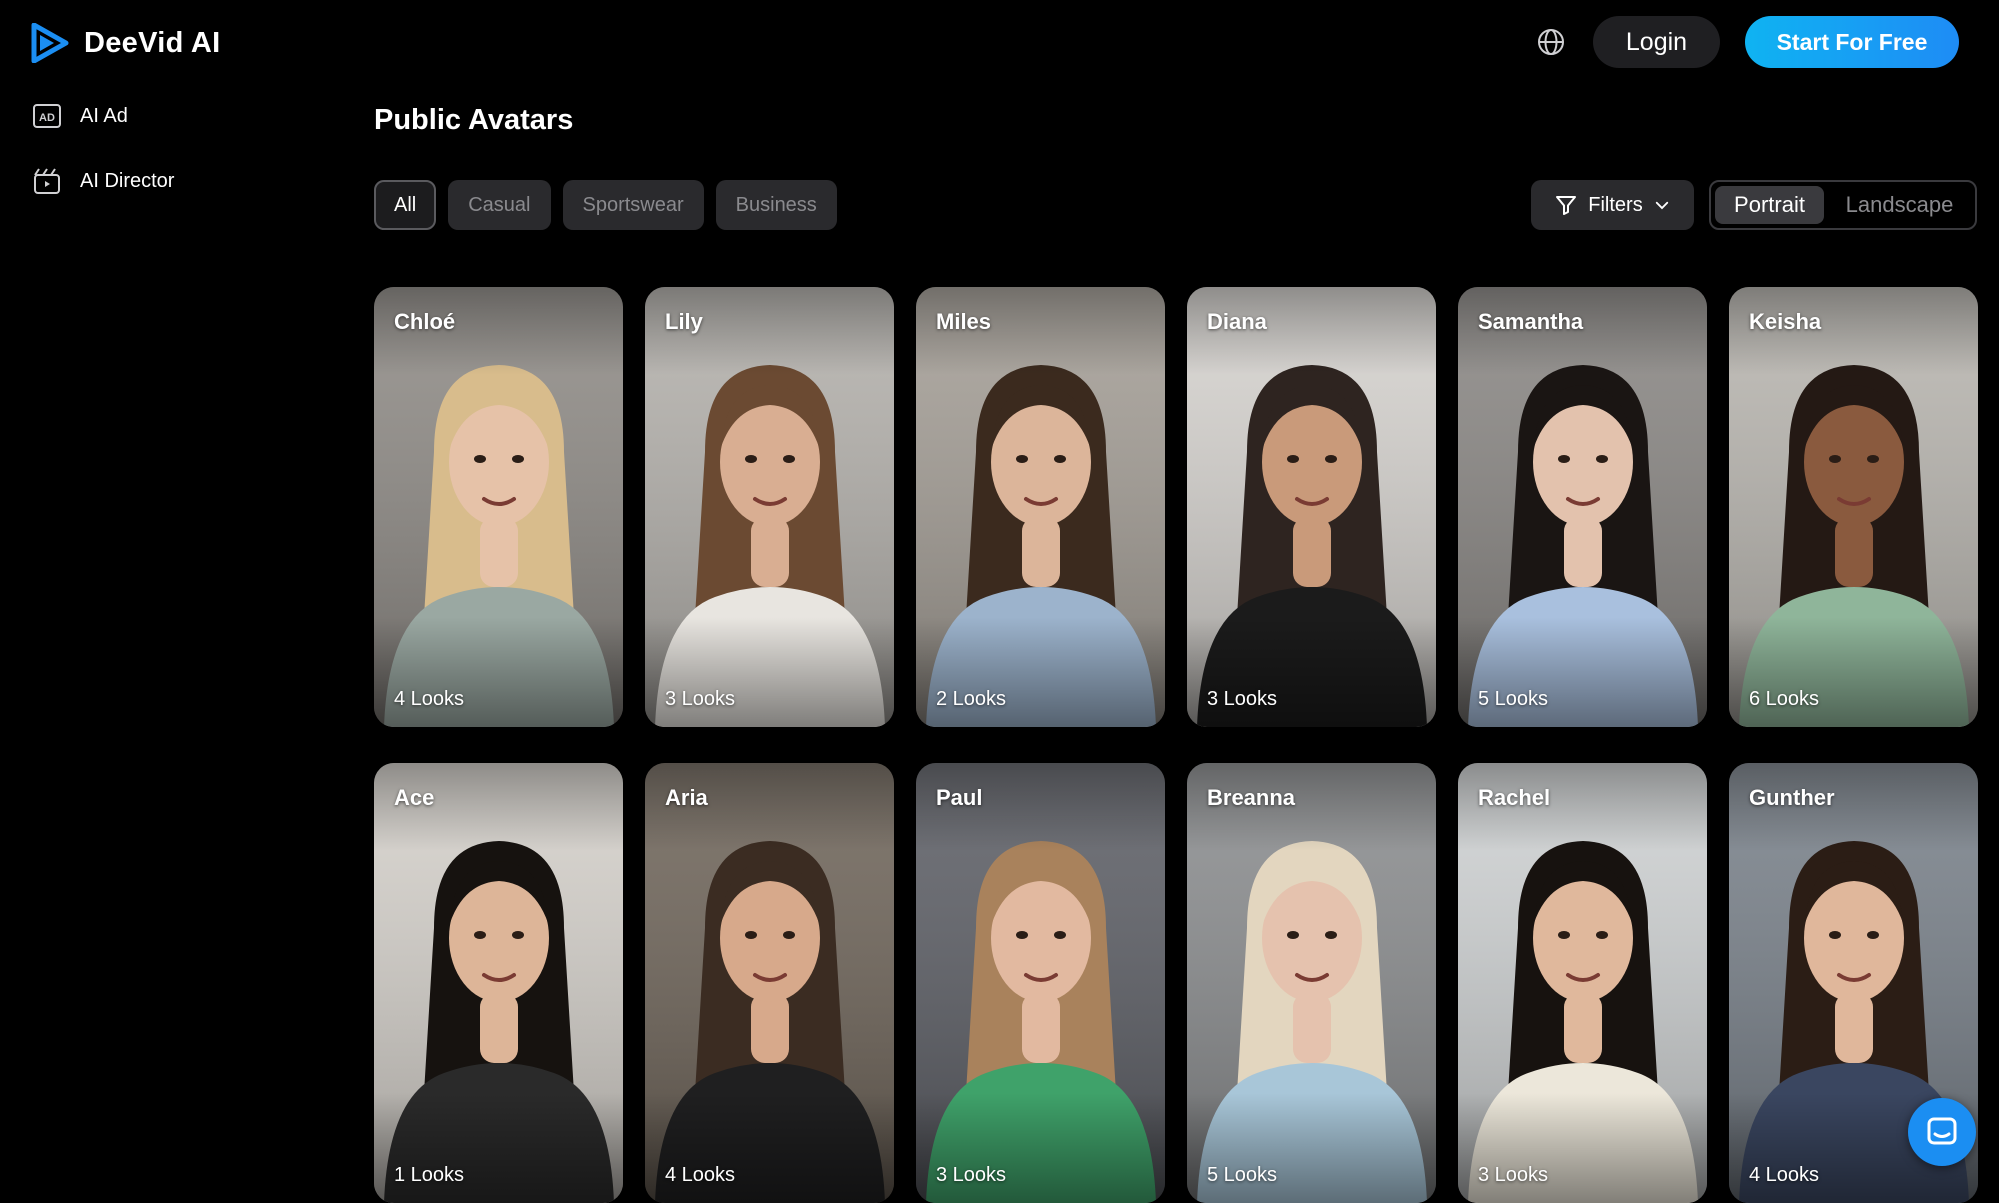  What do you see at coordinates (1899, 205) in the screenshot?
I see `landscape-option: Landscape` at bounding box center [1899, 205].